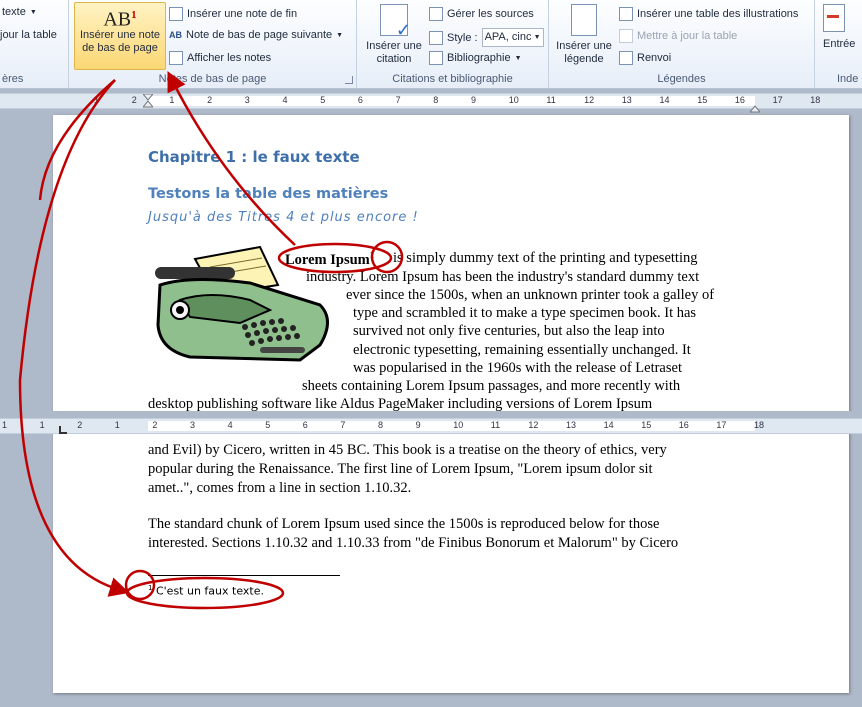  Describe the element at coordinates (231, 158) in the screenshot. I see `arrow-to-footnote-button` at that location.